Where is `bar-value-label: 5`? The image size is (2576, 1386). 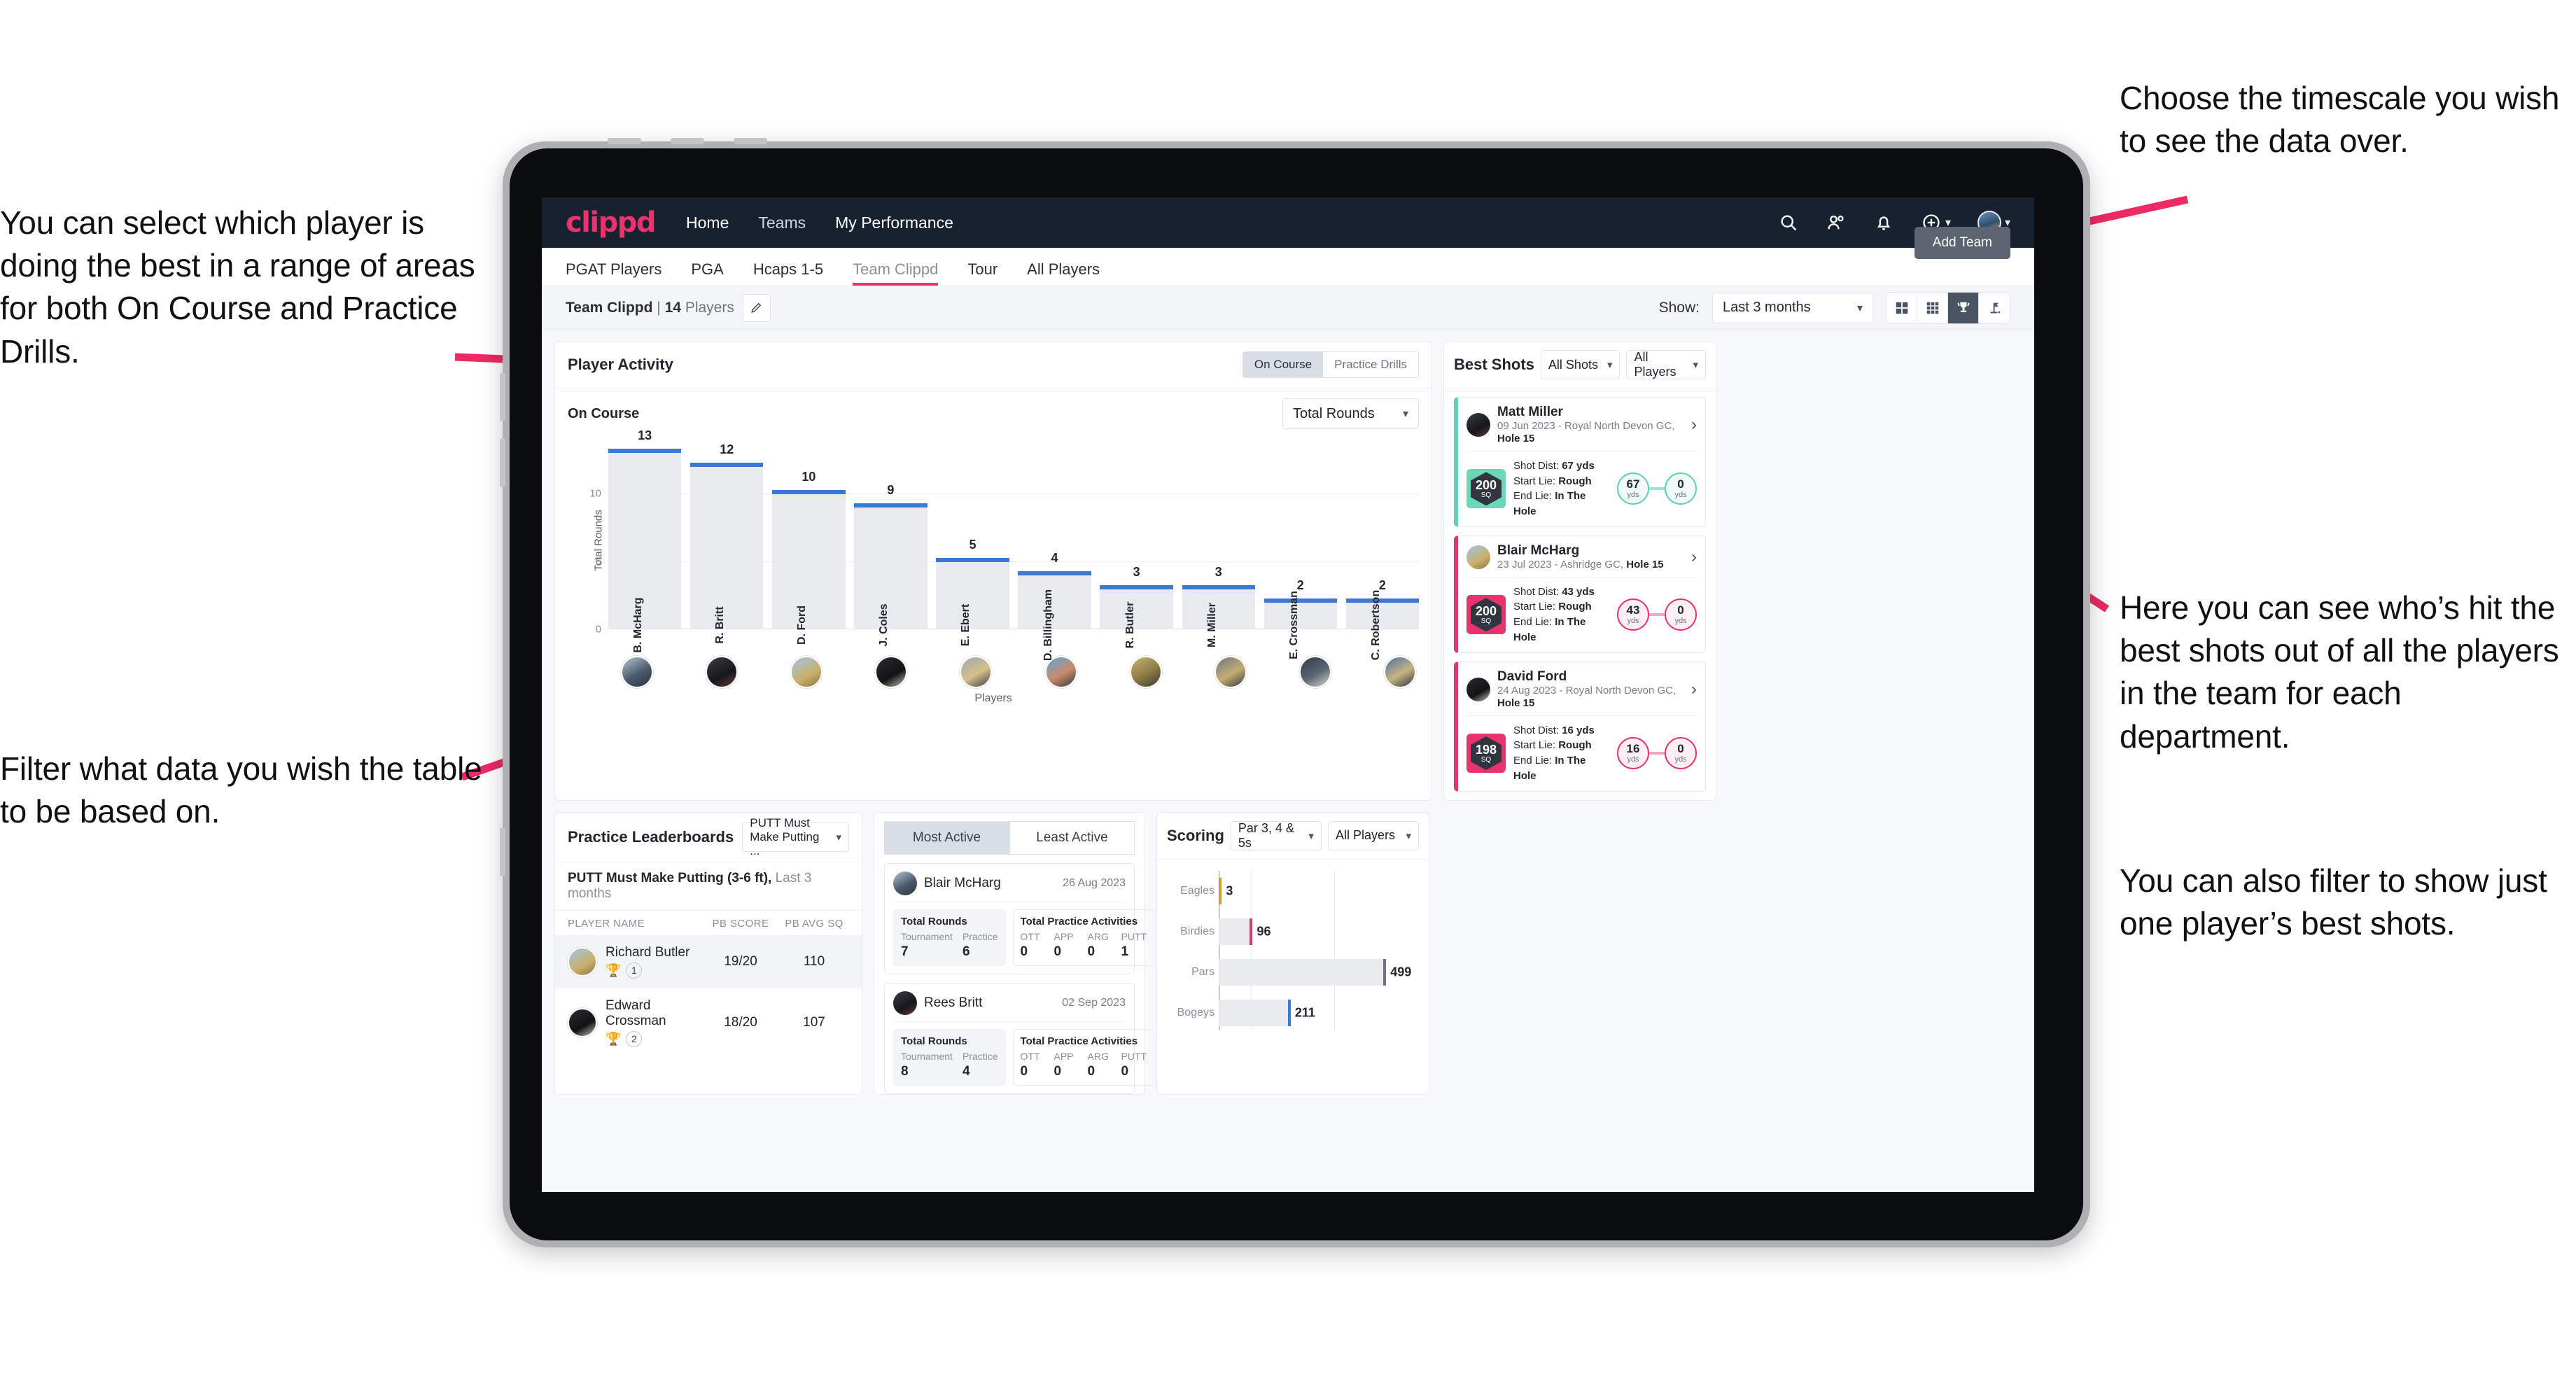
bar-value-label: 5 is located at coordinates (972, 544).